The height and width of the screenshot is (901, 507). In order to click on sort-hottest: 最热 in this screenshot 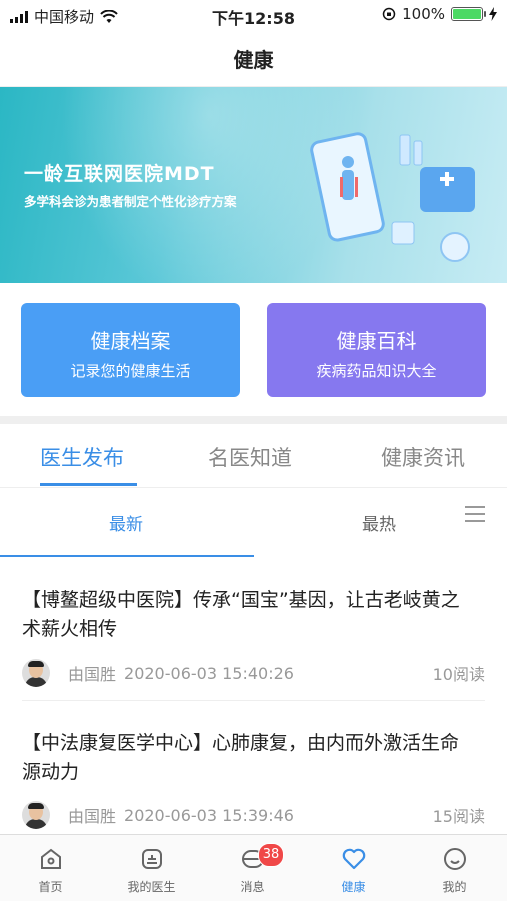, I will do `click(379, 522)`.